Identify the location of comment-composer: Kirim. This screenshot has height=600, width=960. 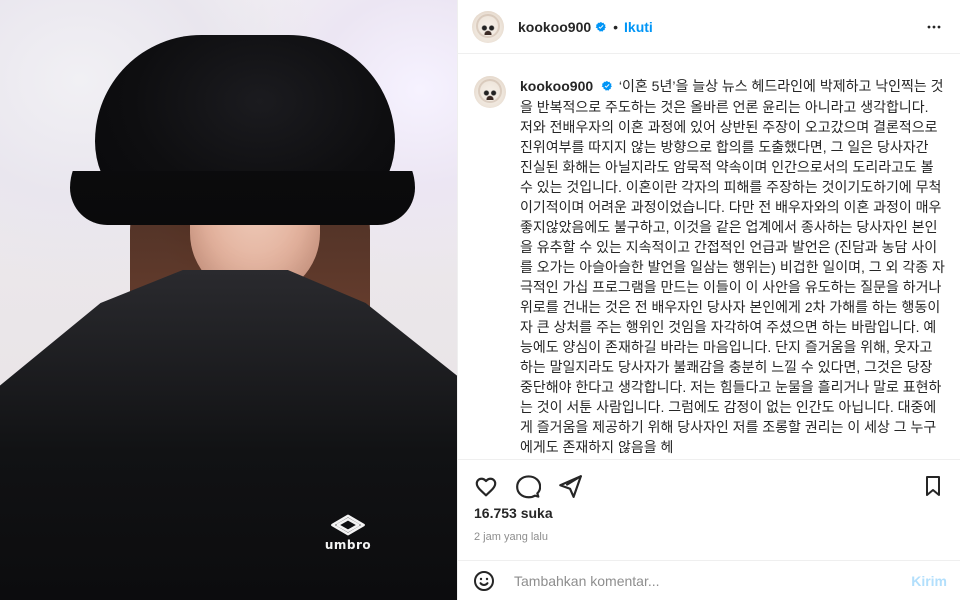
(709, 580).